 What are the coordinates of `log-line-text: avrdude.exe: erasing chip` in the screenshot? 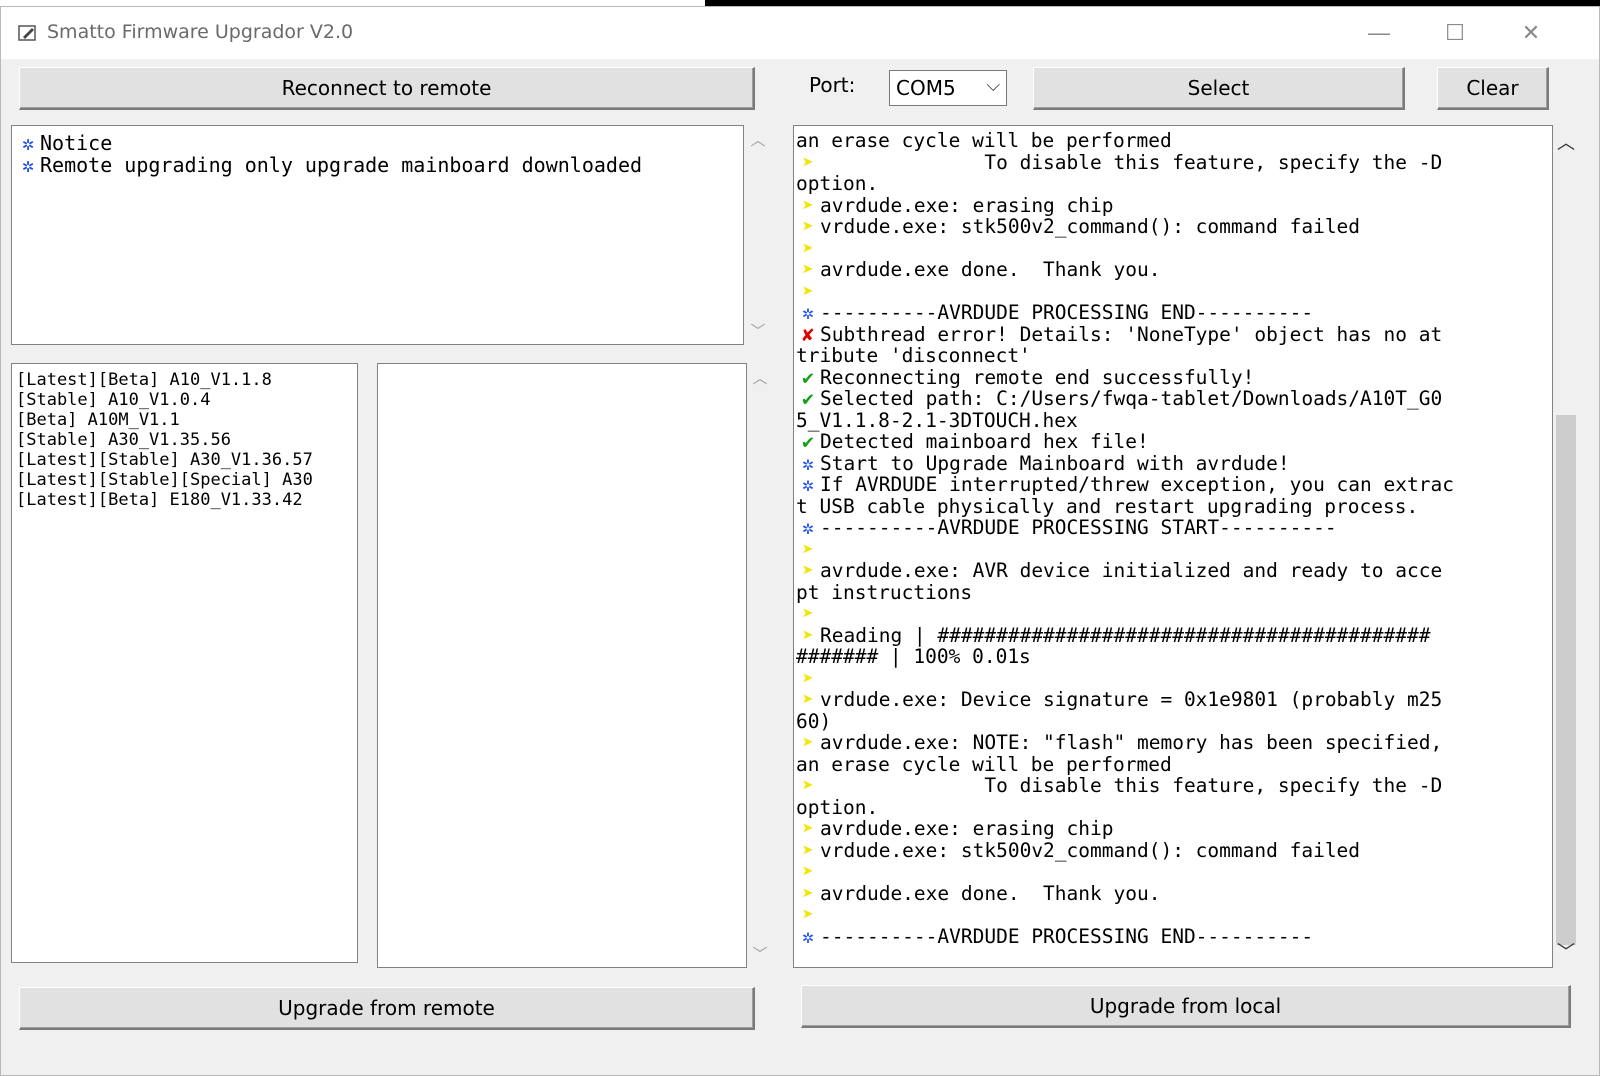 It's located at (967, 828).